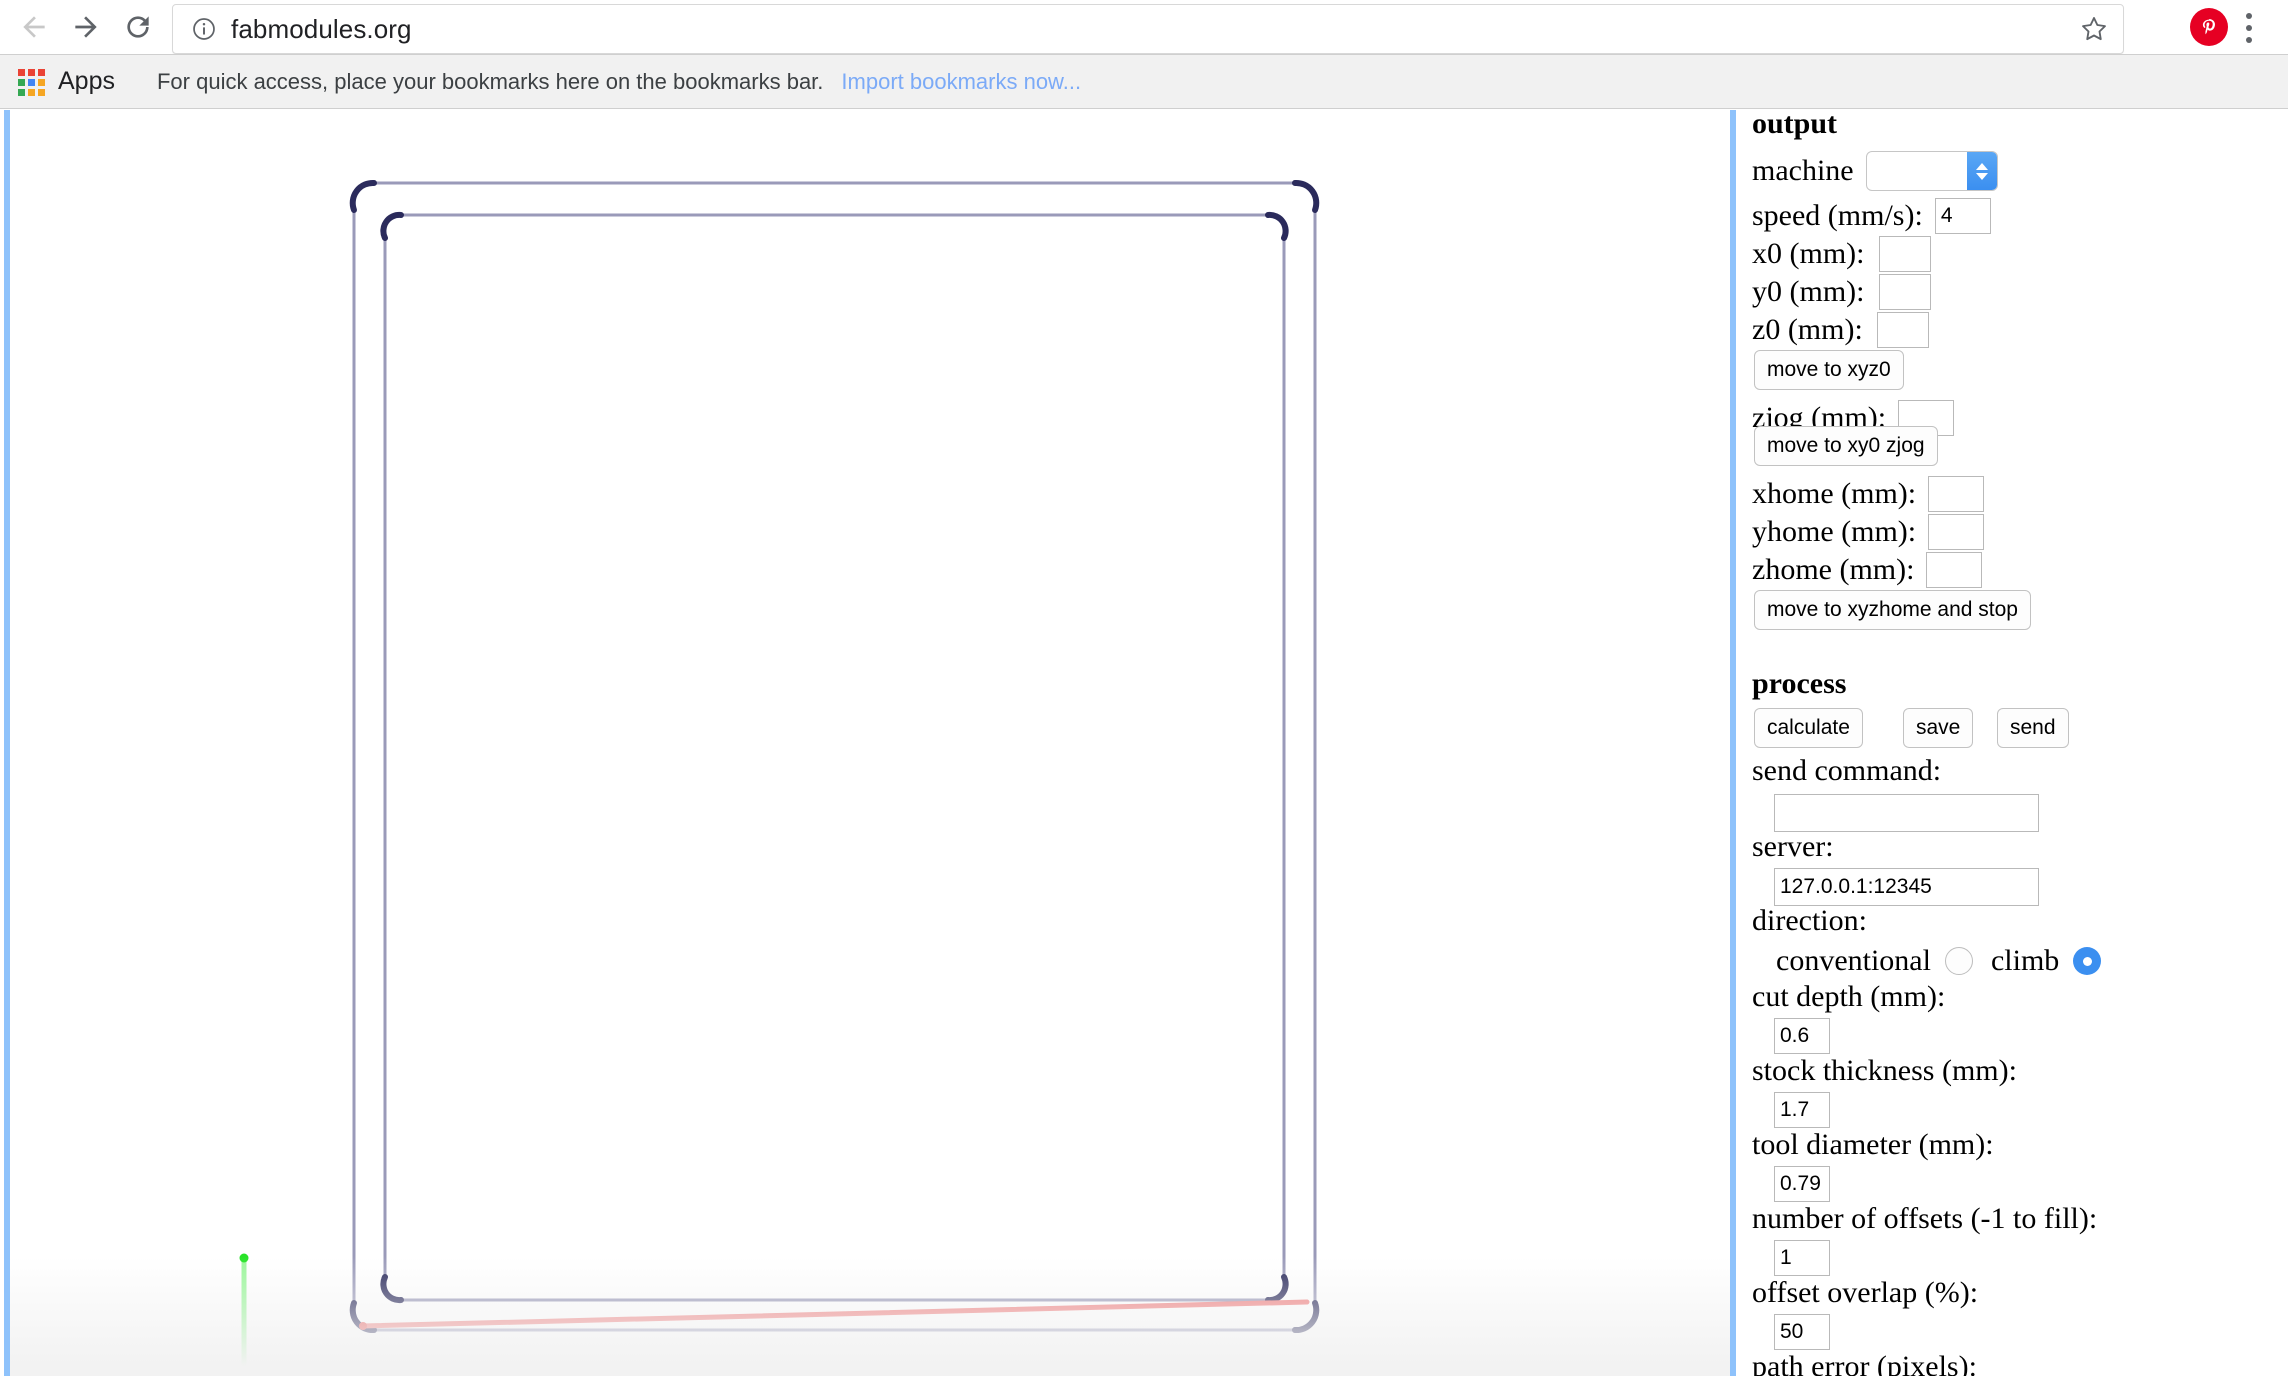 The image size is (2288, 1376). What do you see at coordinates (1958, 961) in the screenshot?
I see `conventional-radio` at bounding box center [1958, 961].